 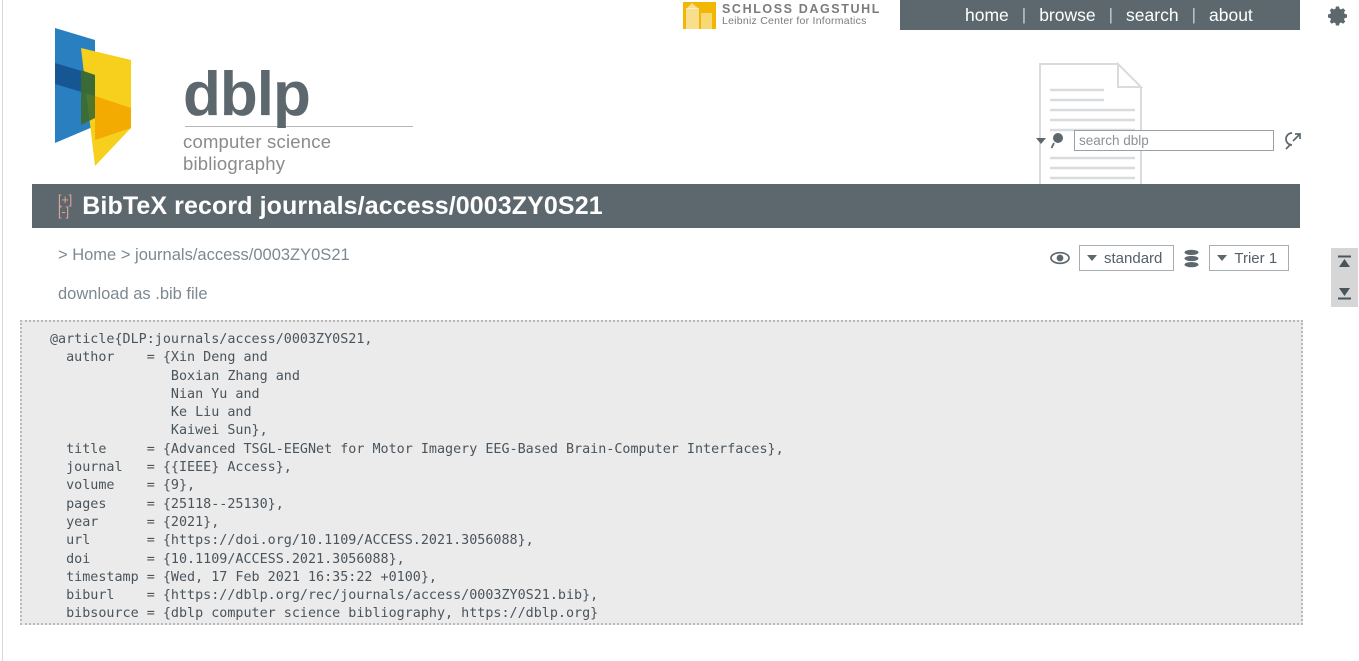 I want to click on dblp-logo: dblp computer science bibliography, so click(x=228, y=96).